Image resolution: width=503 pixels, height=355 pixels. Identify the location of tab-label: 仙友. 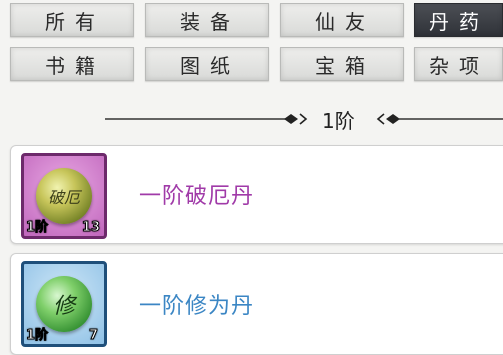
(345, 21).